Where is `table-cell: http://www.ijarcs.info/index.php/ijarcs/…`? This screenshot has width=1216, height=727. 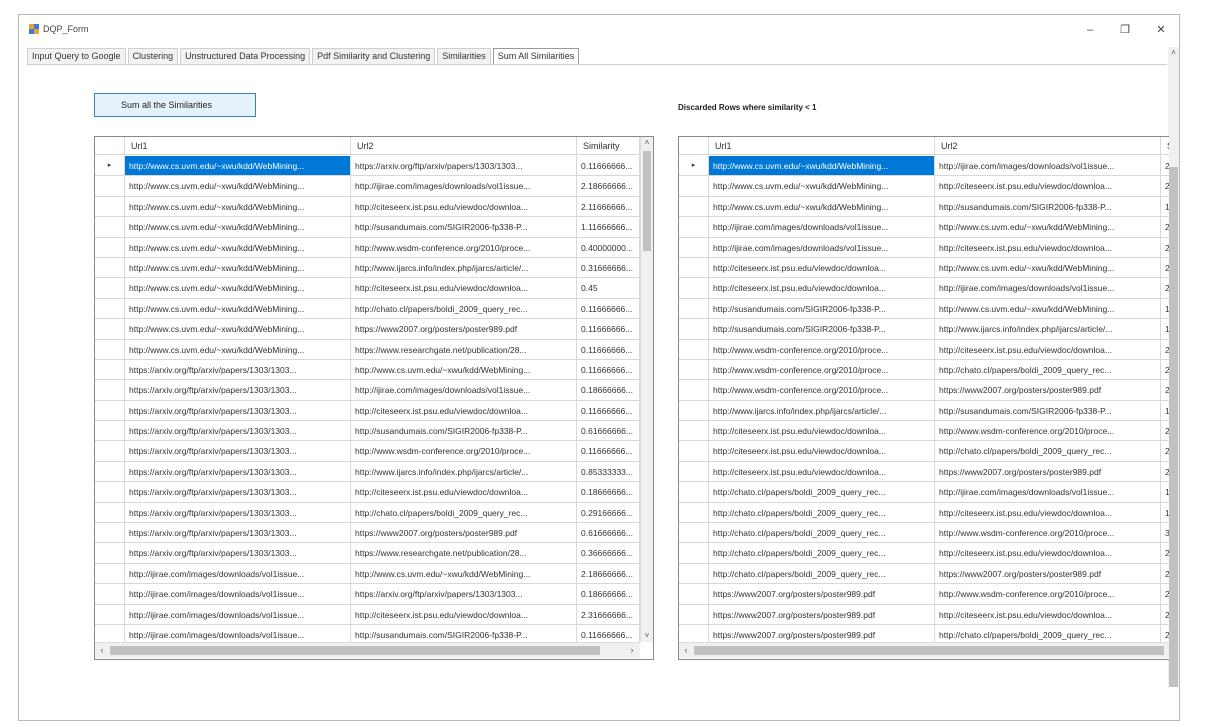
table-cell: http://www.ijarcs.info/index.php/ijarcs/… is located at coordinates (464, 472).